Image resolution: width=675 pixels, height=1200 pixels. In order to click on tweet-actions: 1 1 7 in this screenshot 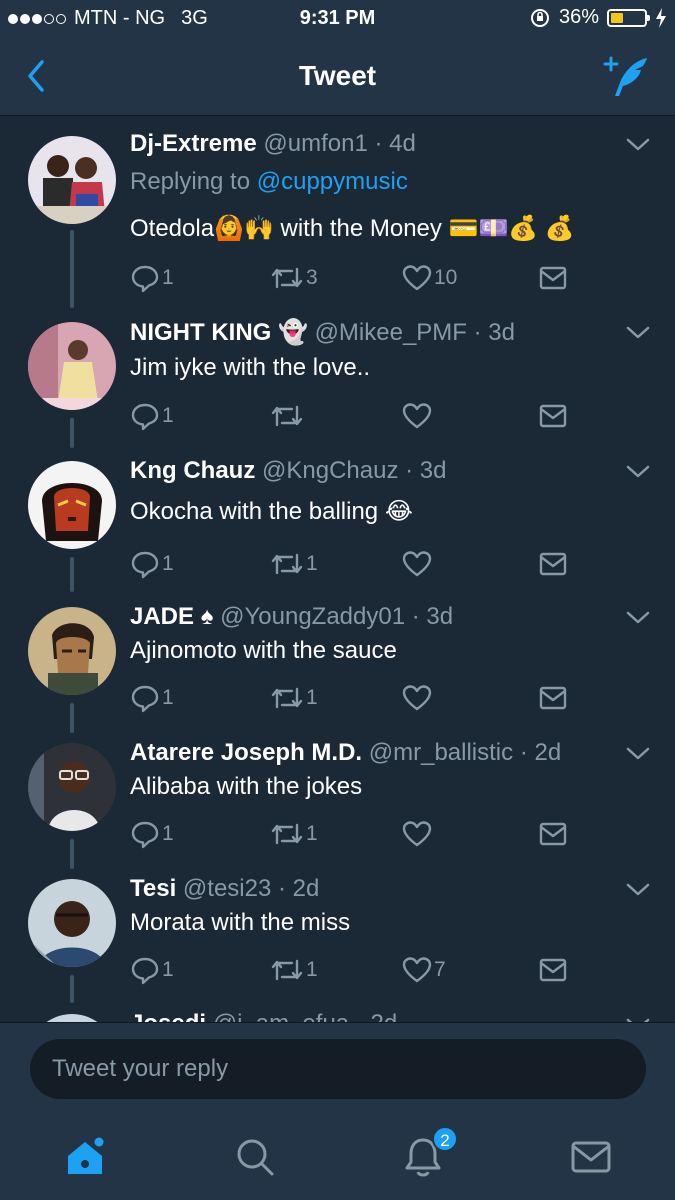, I will do `click(355, 971)`.